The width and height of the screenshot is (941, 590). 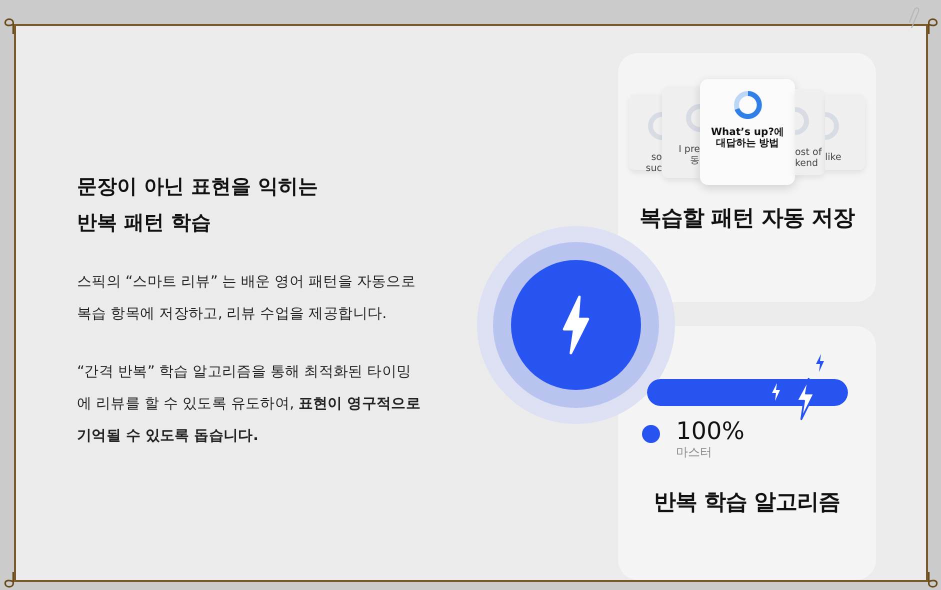 What do you see at coordinates (198, 204) in the screenshot?
I see `section-heading: 문장이 아닌 표현을 익히는 반복 패턴 학습` at bounding box center [198, 204].